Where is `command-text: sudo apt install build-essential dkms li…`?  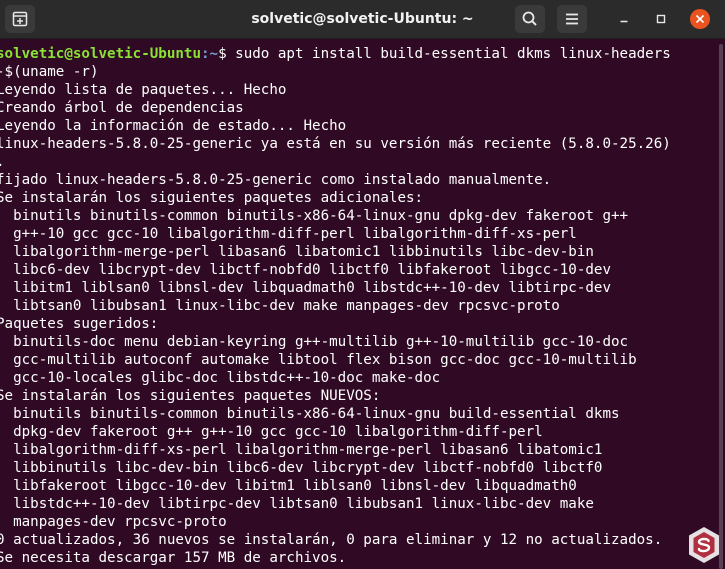 command-text: sudo apt install build-essential dkms li… is located at coordinates (448, 54).